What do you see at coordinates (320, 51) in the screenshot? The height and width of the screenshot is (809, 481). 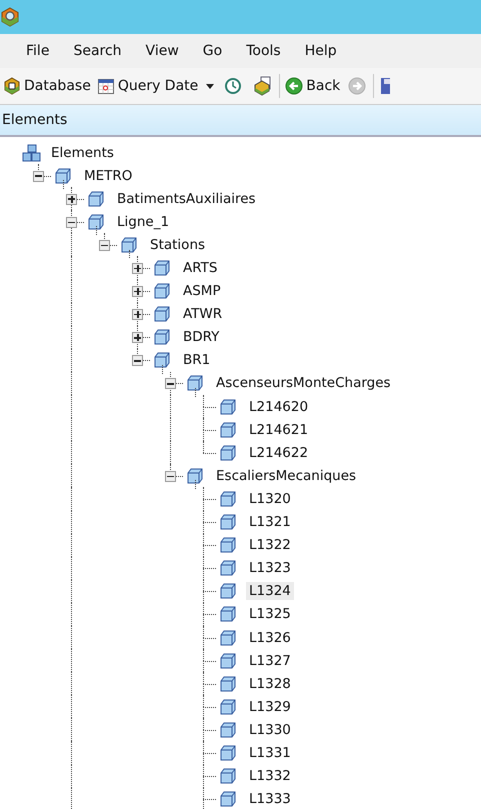 I see `menu-item: Help` at bounding box center [320, 51].